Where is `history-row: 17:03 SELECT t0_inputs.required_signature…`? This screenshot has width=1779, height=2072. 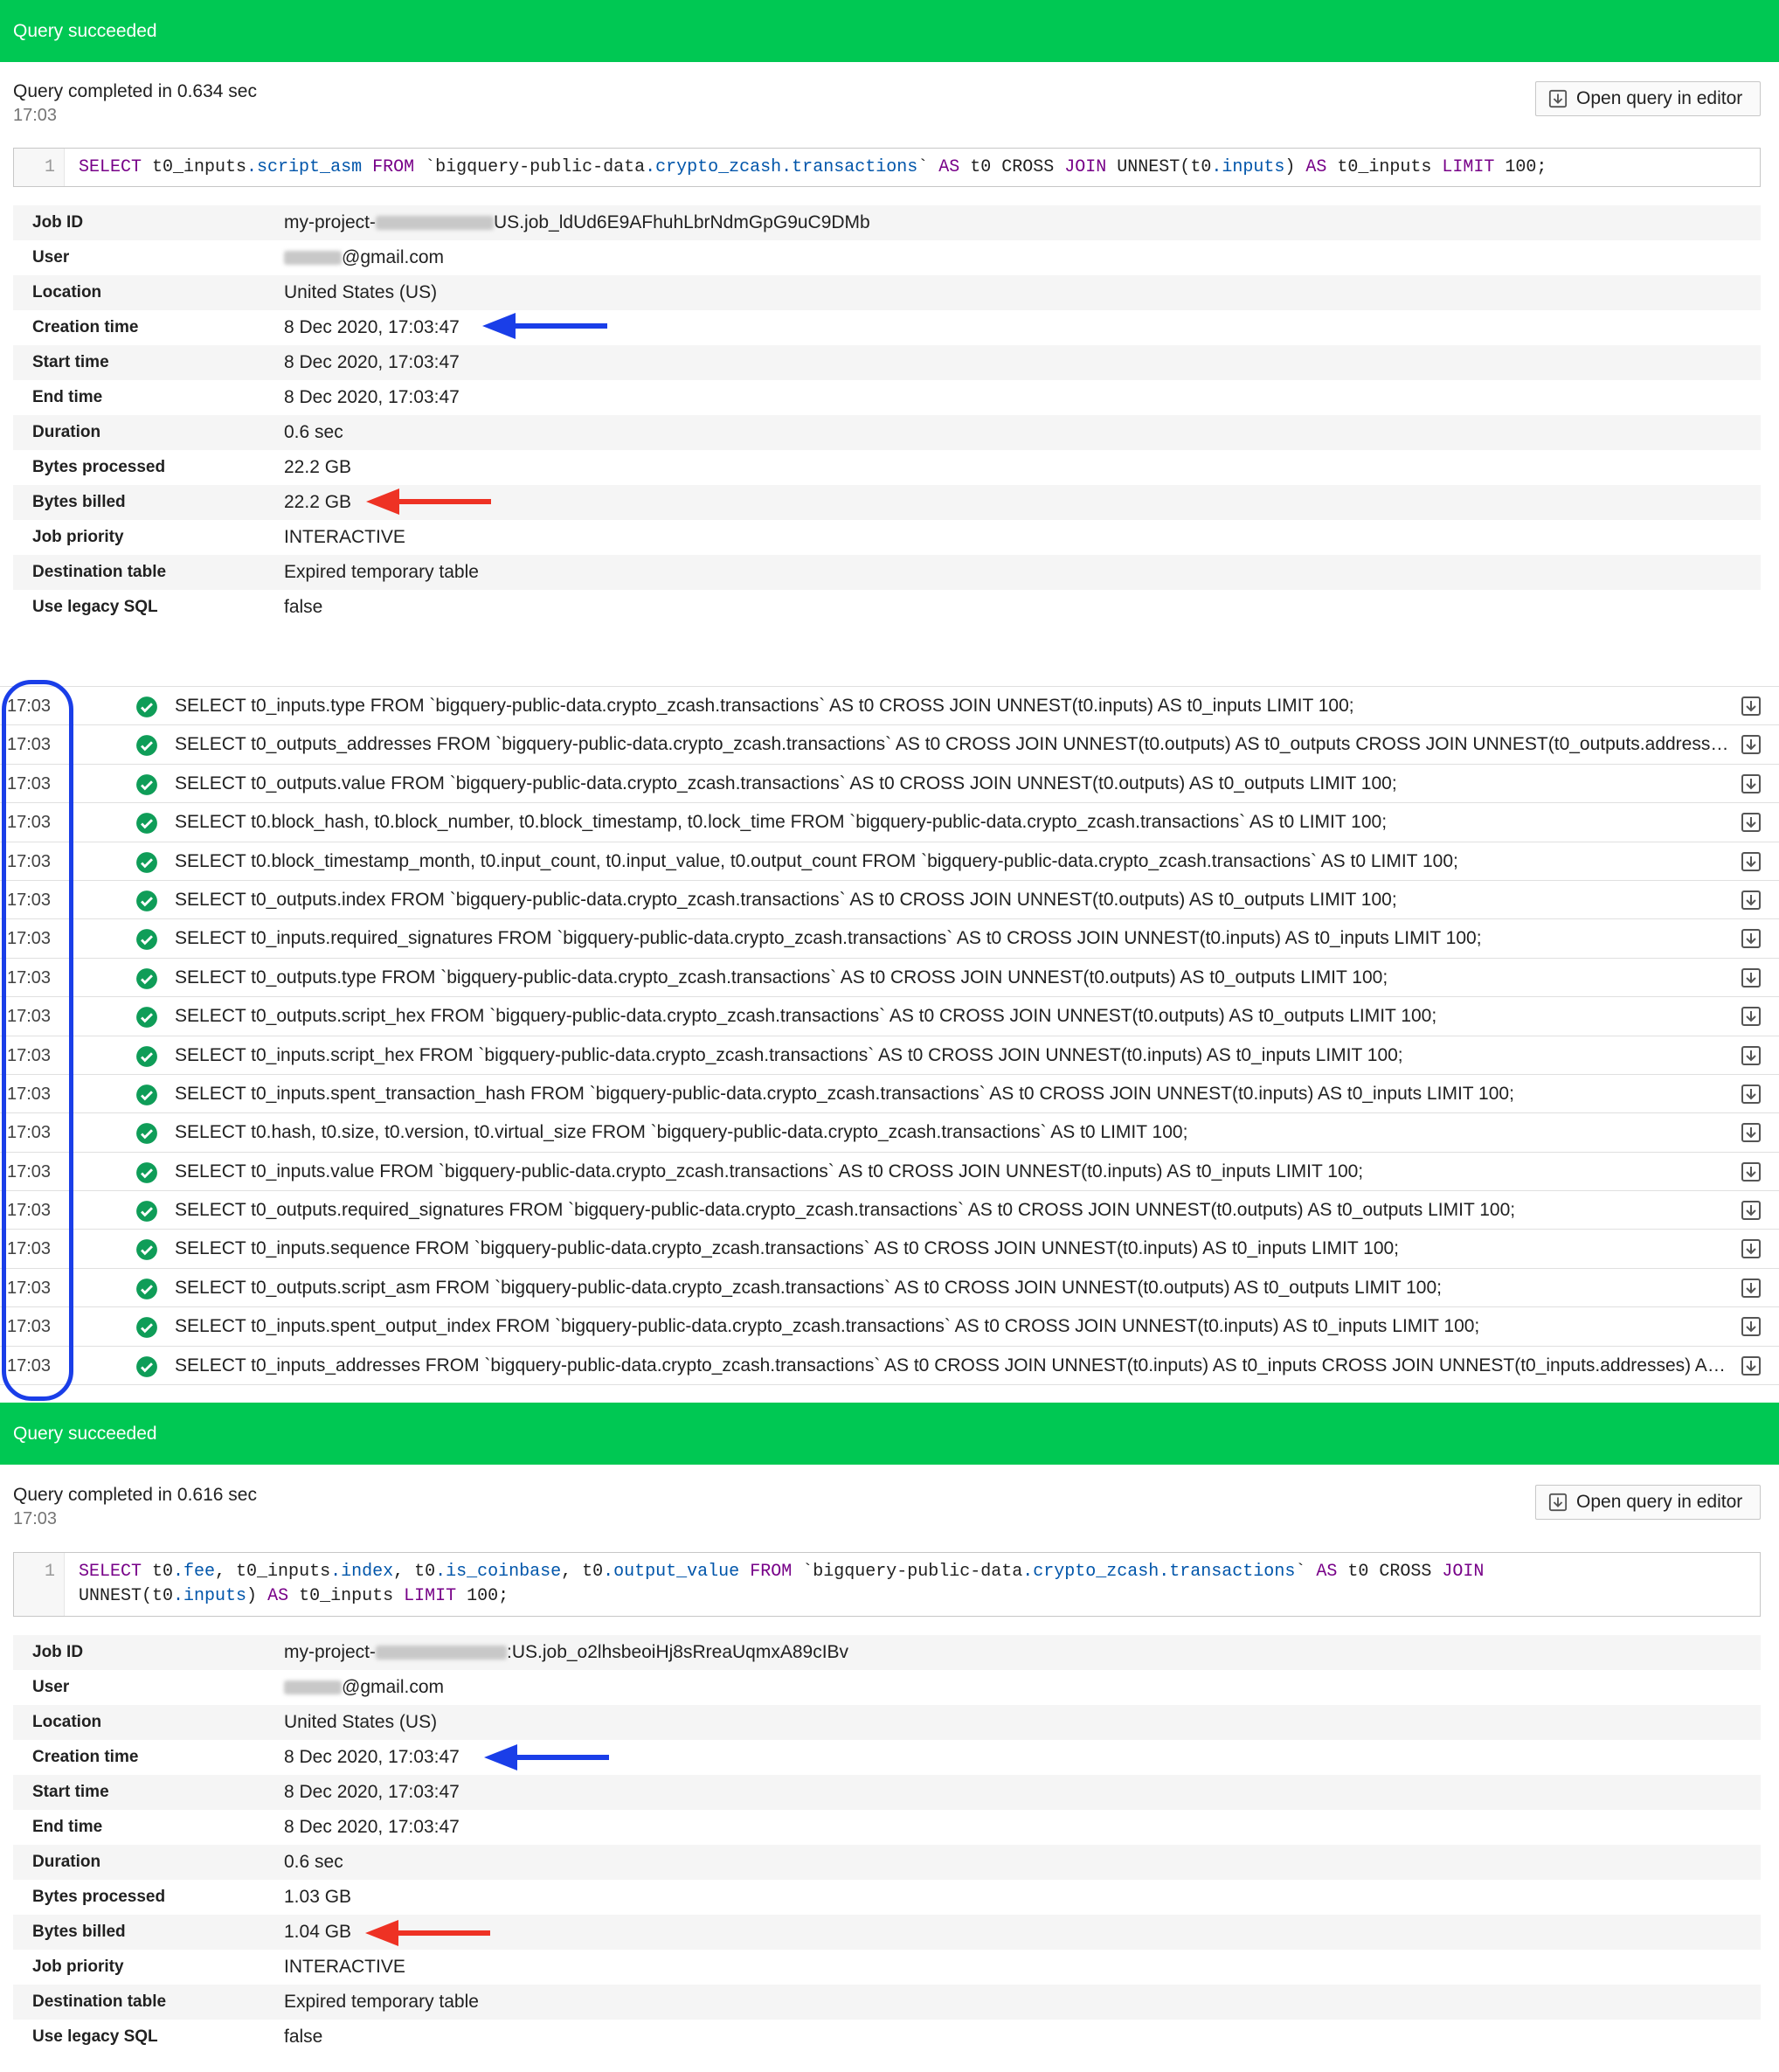
history-row: 17:03 SELECT t0_inputs.required_signature… is located at coordinates (889, 939).